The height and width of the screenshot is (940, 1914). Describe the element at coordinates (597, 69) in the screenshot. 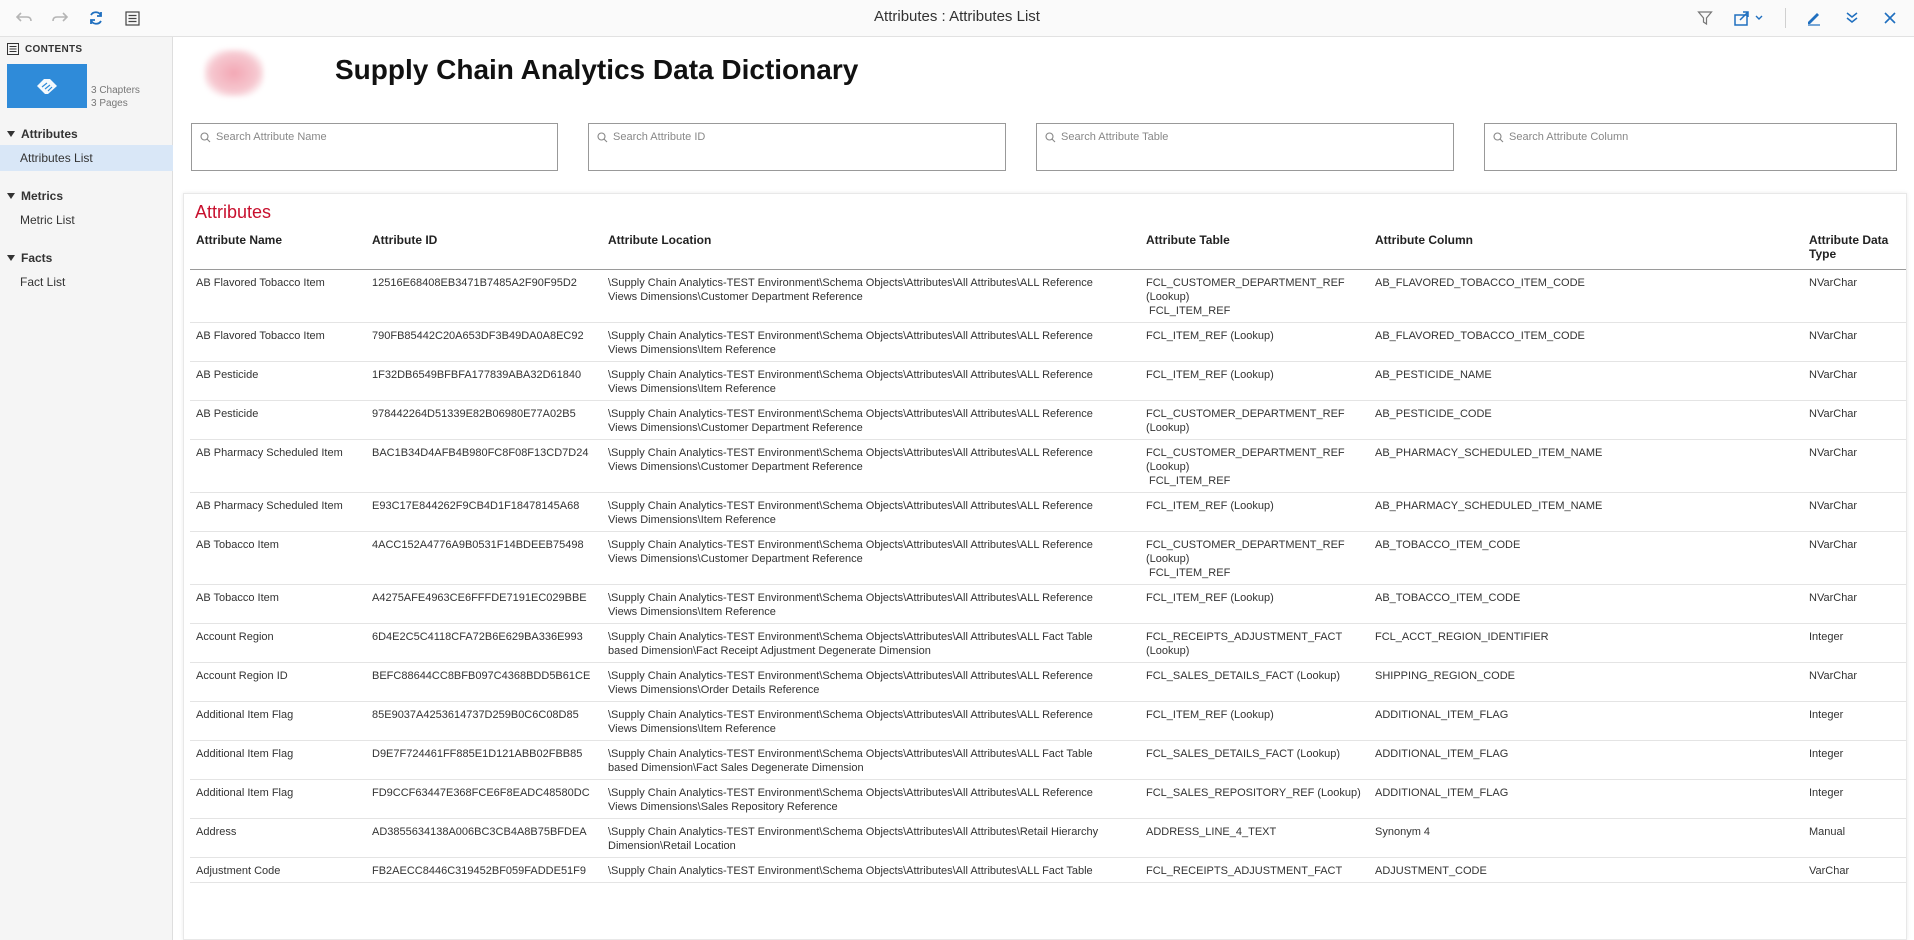

I see `page-title: Supply Chain Analytics Data Dictionary` at that location.